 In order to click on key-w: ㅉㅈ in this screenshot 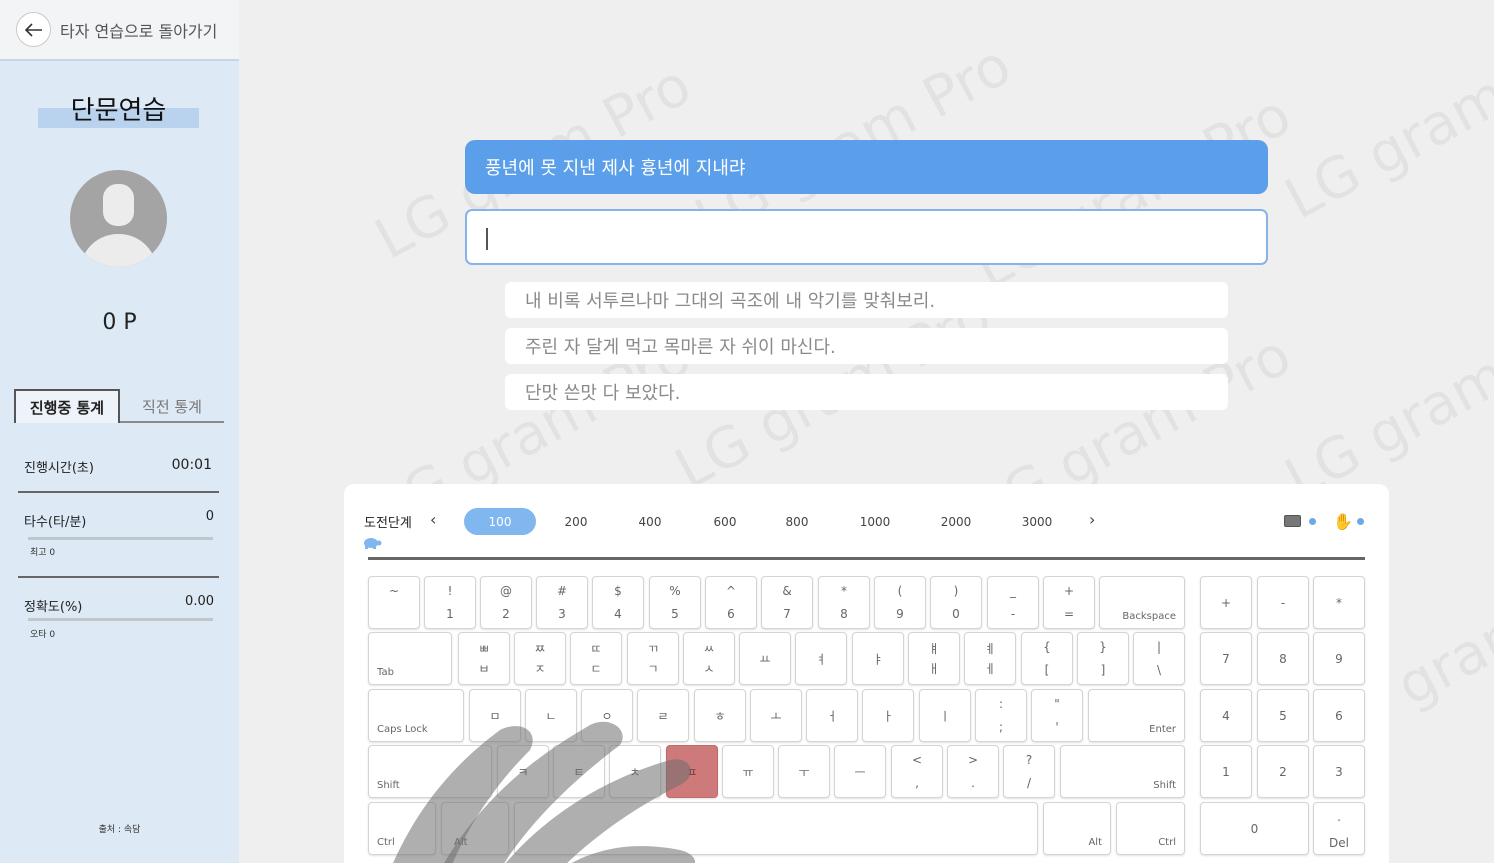, I will do `click(540, 658)`.